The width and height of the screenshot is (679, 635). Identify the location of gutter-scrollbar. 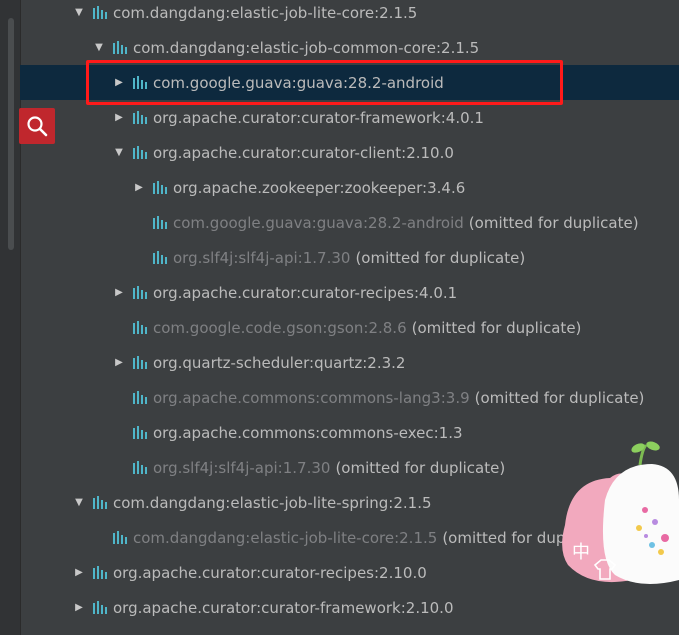
(11, 134).